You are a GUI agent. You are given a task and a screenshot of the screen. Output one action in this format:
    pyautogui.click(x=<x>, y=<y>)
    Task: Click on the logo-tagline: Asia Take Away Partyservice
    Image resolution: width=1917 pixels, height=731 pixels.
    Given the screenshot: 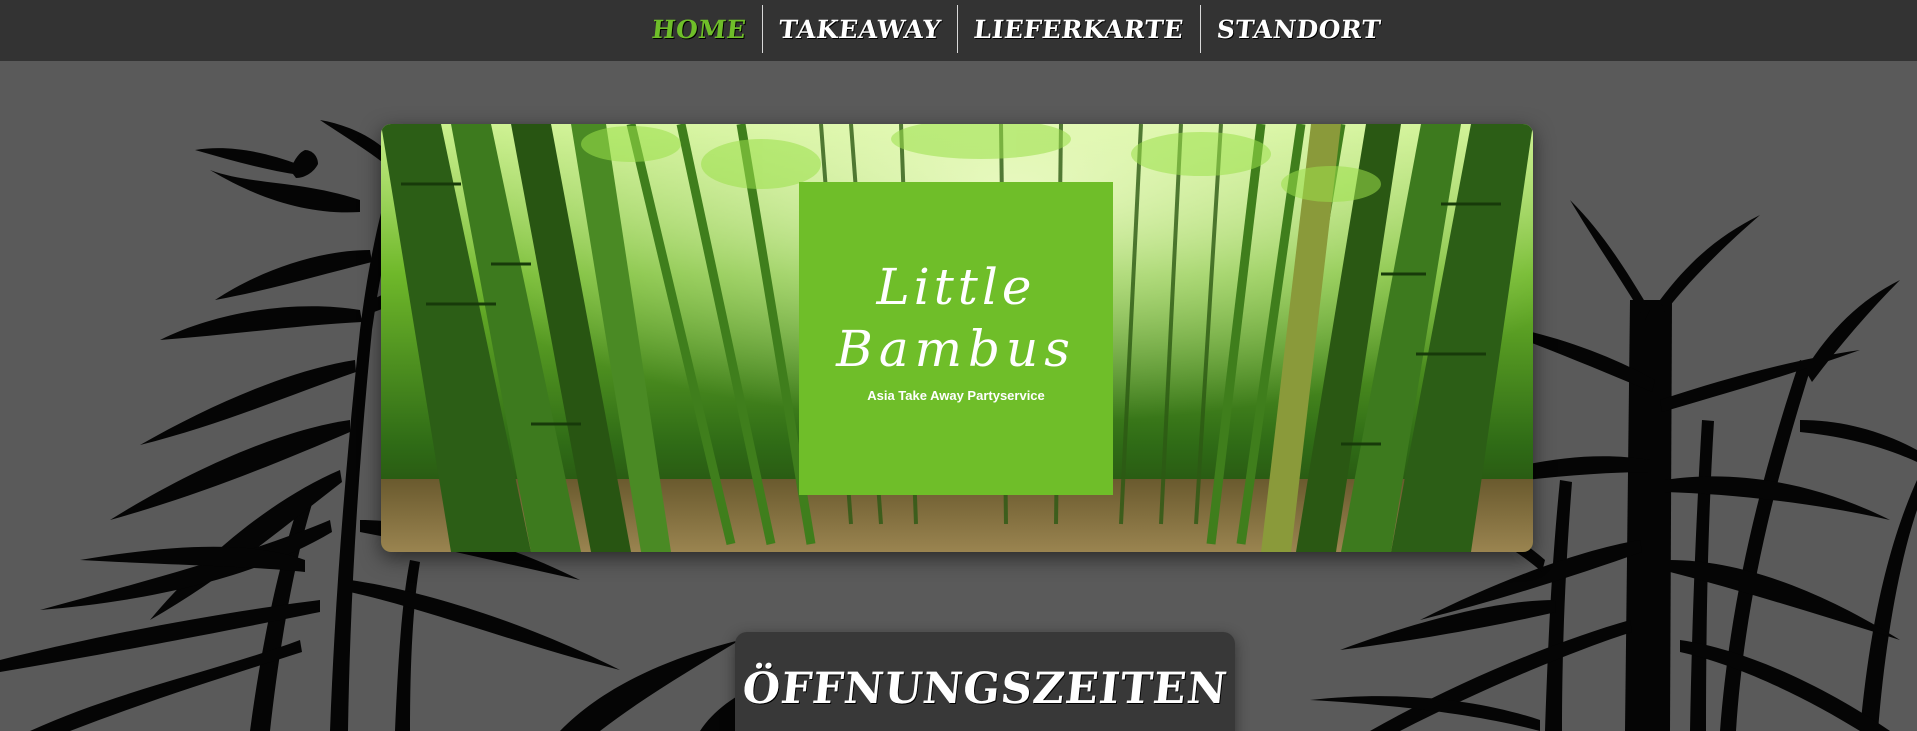 What is the action you would take?
    pyautogui.click(x=956, y=395)
    